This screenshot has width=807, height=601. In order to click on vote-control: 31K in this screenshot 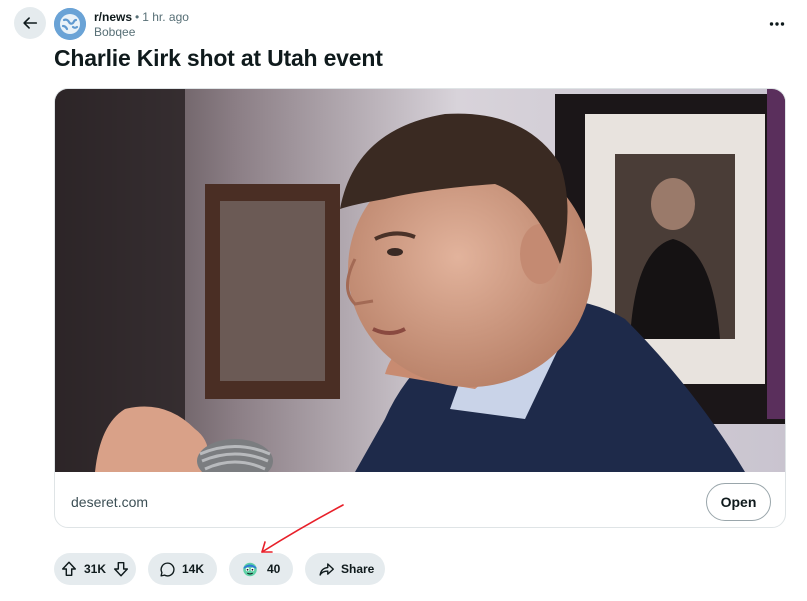, I will do `click(95, 569)`.